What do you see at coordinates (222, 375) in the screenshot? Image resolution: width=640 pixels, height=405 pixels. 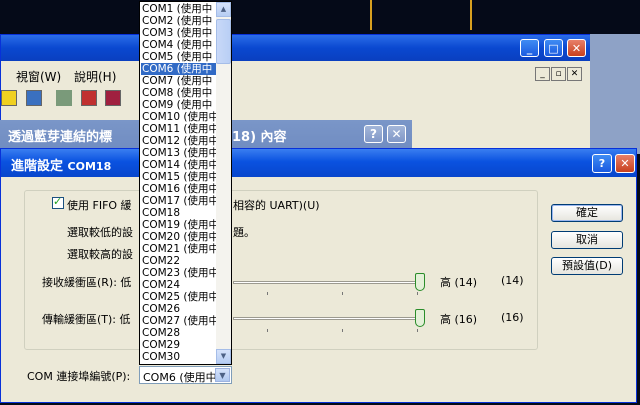 I see `chevron-down-icon: ▼` at bounding box center [222, 375].